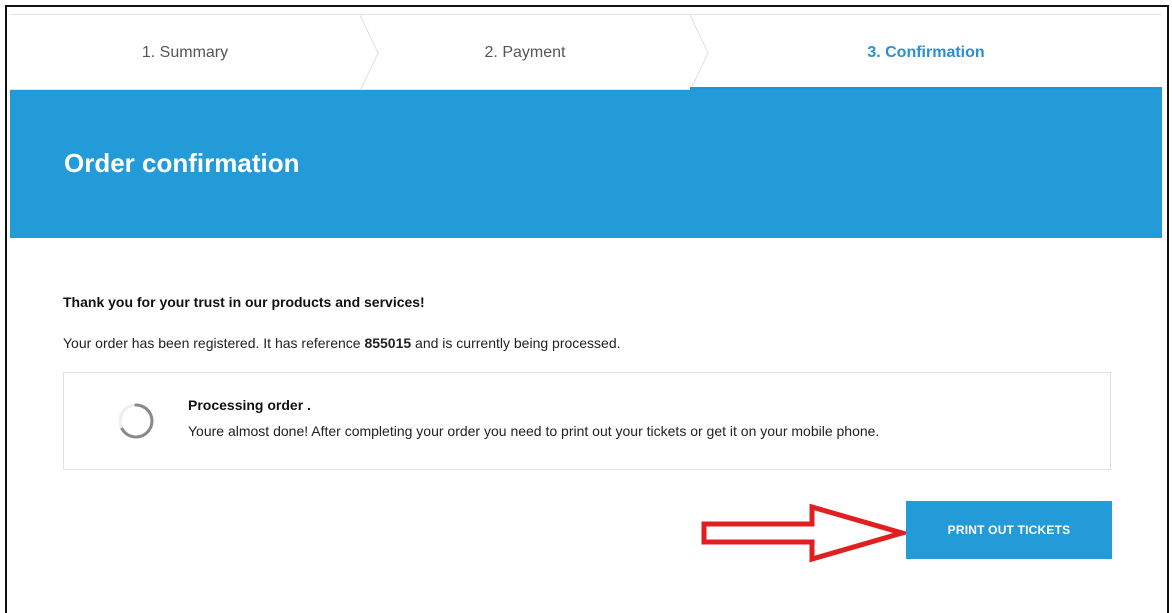 The image size is (1172, 613). Describe the element at coordinates (182, 163) in the screenshot. I see `page-title: Order confirmation` at that location.